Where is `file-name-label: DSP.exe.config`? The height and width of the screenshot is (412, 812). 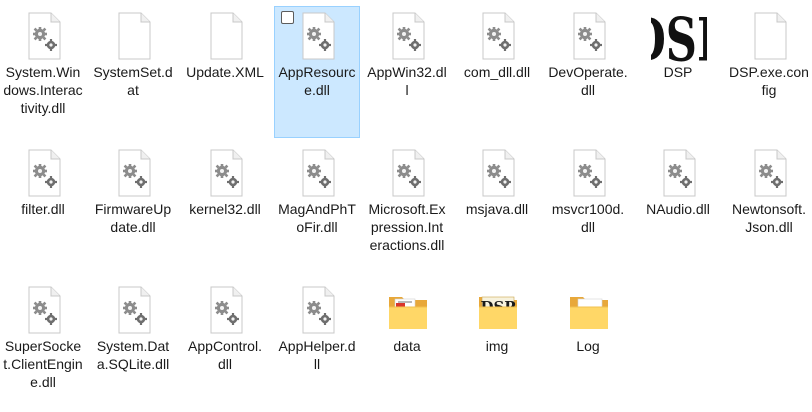
file-name-label: DSP.exe.config is located at coordinates (769, 81).